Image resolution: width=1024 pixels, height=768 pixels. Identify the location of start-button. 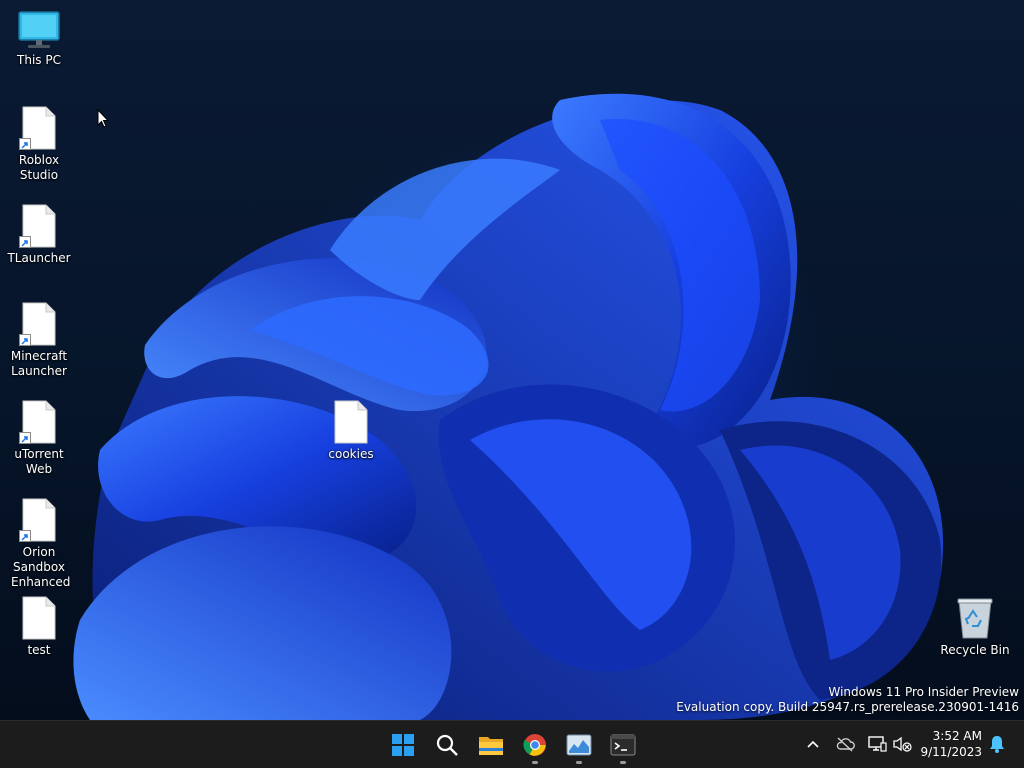
(403, 745).